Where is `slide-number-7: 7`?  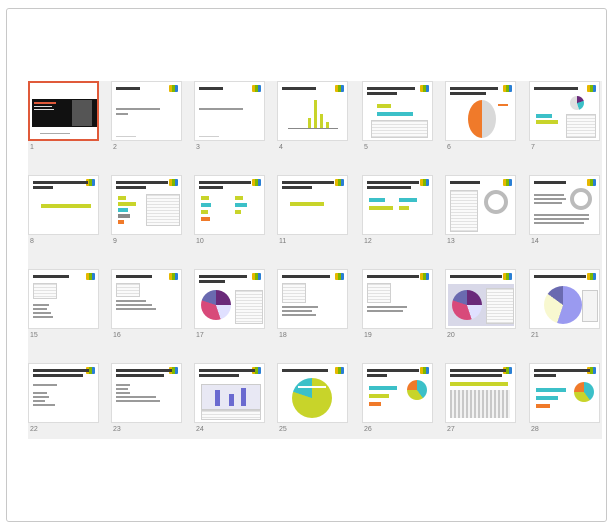 slide-number-7: 7 is located at coordinates (533, 147).